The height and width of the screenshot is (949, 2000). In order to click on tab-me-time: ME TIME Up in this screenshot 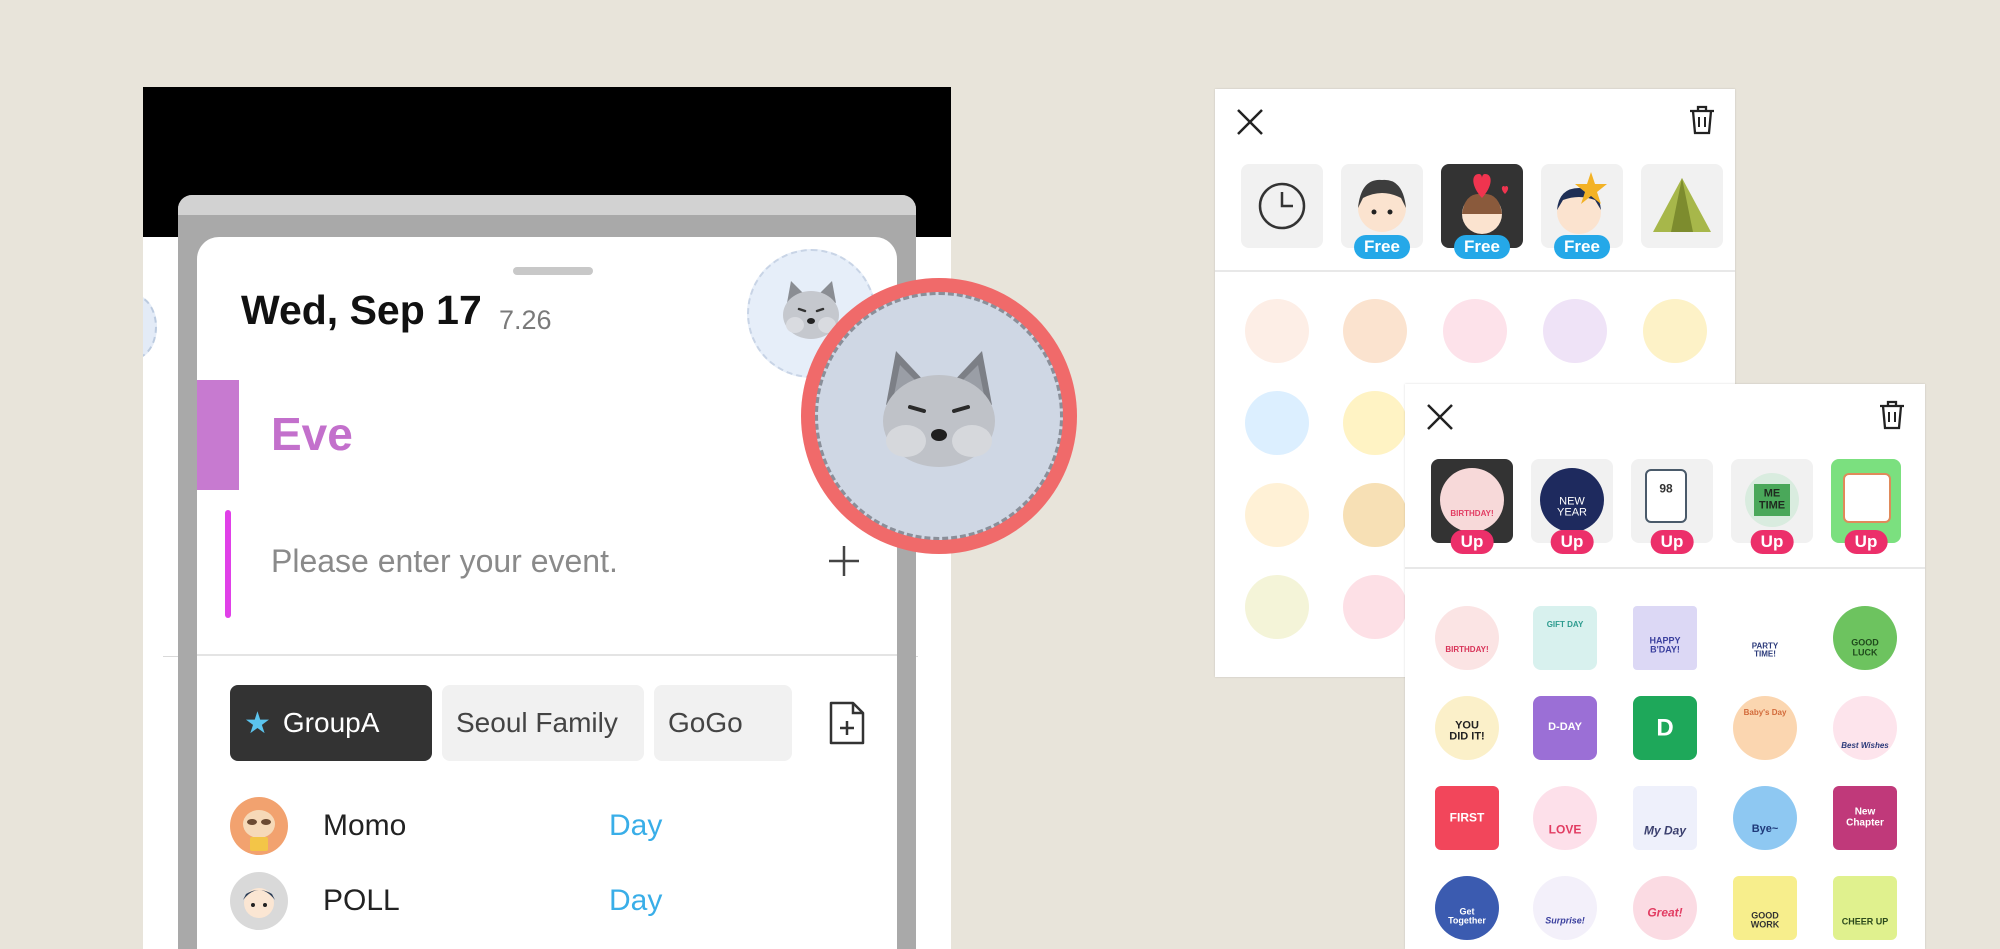, I will do `click(1772, 506)`.